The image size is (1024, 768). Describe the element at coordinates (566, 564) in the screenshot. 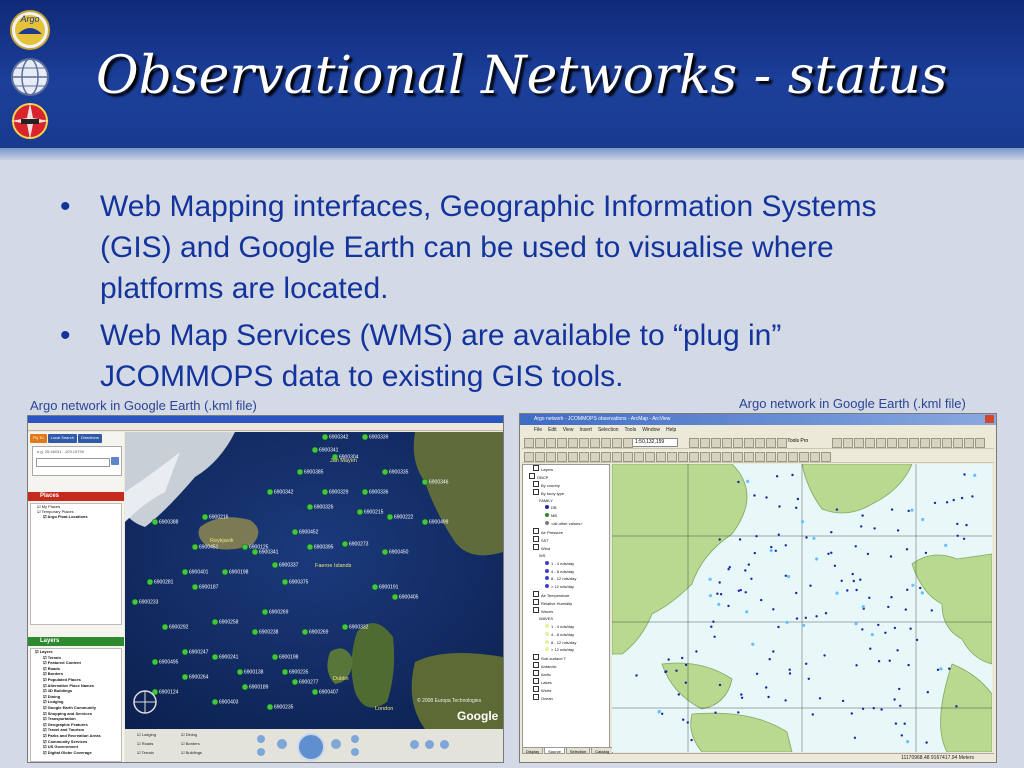

I see `toc-item: 1 - 4 nds/day` at that location.